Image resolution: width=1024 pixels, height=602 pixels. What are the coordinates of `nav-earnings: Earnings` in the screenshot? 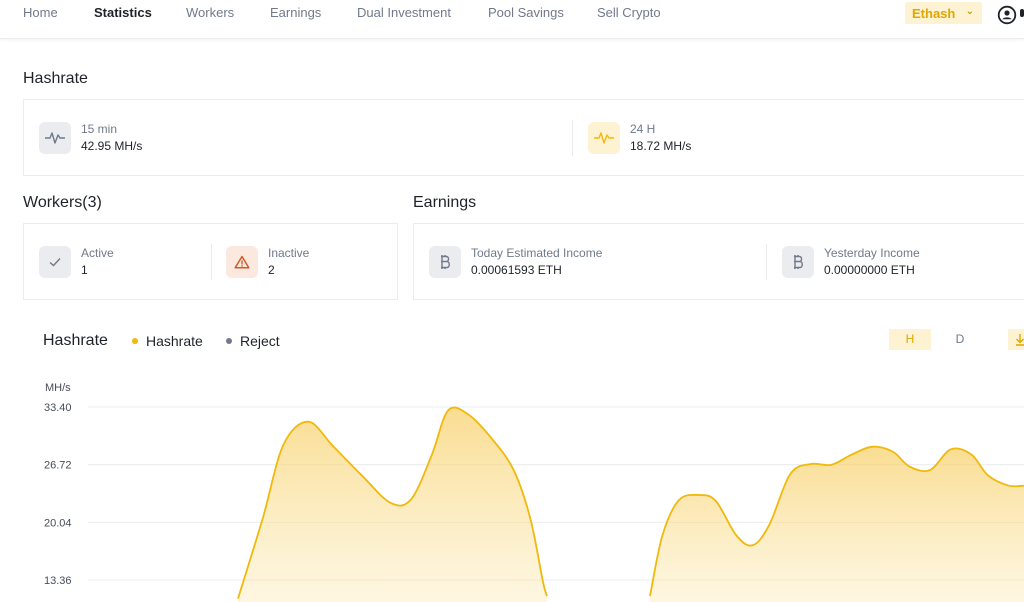 It's located at (295, 13).